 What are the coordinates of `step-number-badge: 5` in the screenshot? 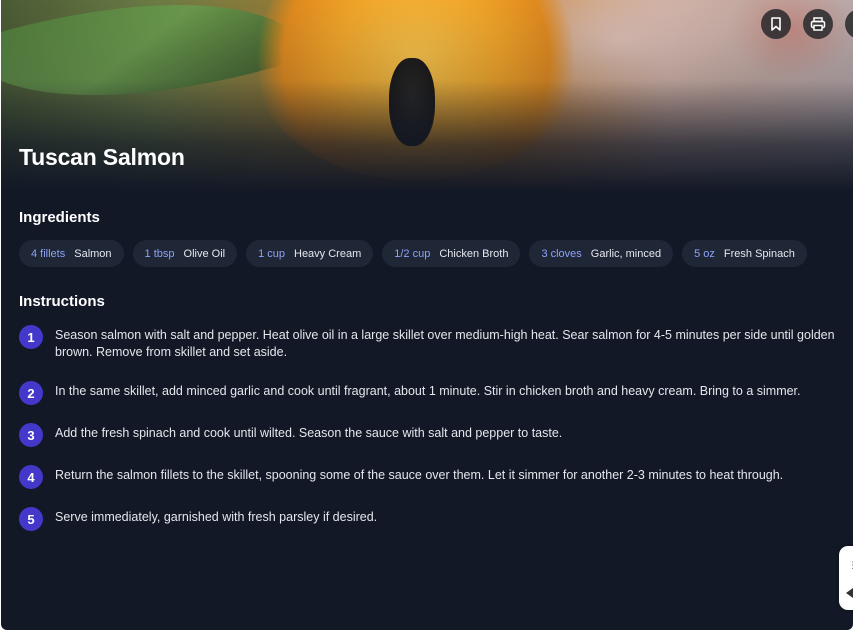 It's located at (31, 519).